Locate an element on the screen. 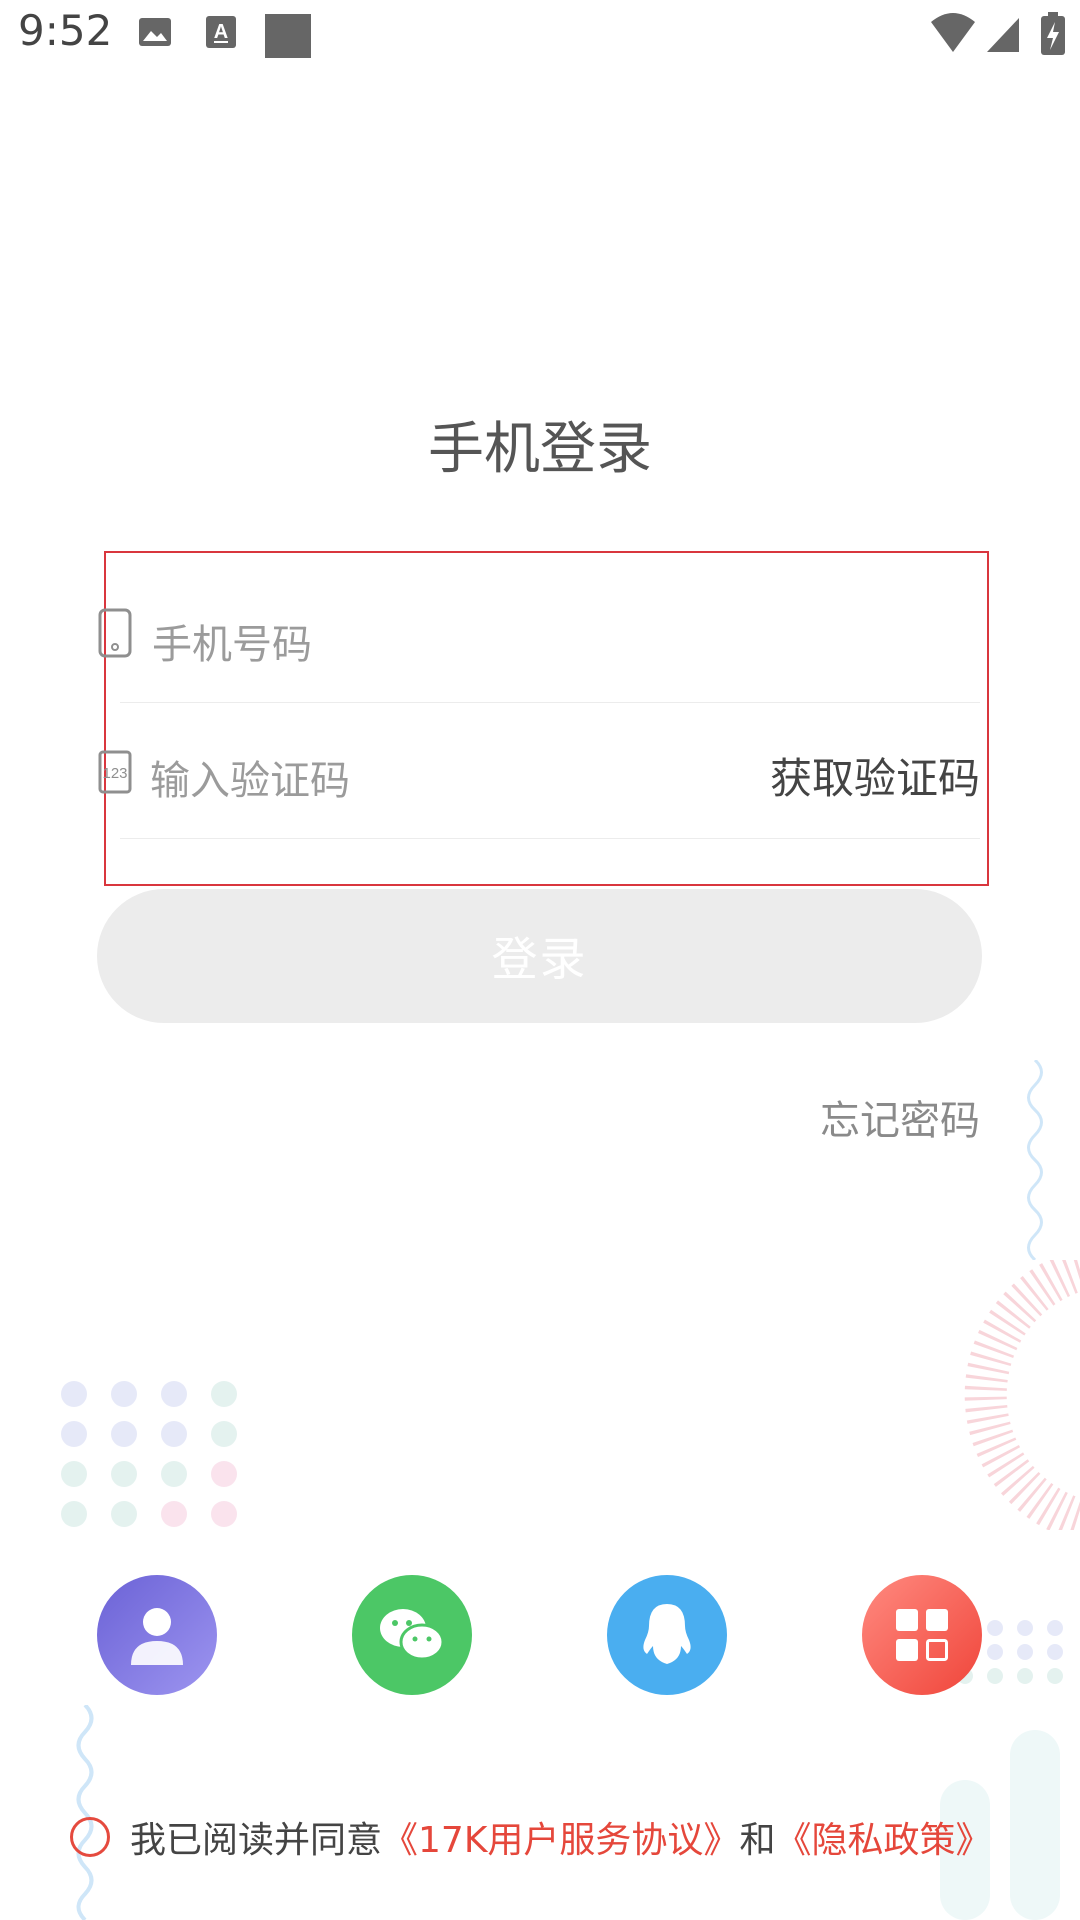 The width and height of the screenshot is (1080, 1920). square-icon is located at coordinates (288, 36).